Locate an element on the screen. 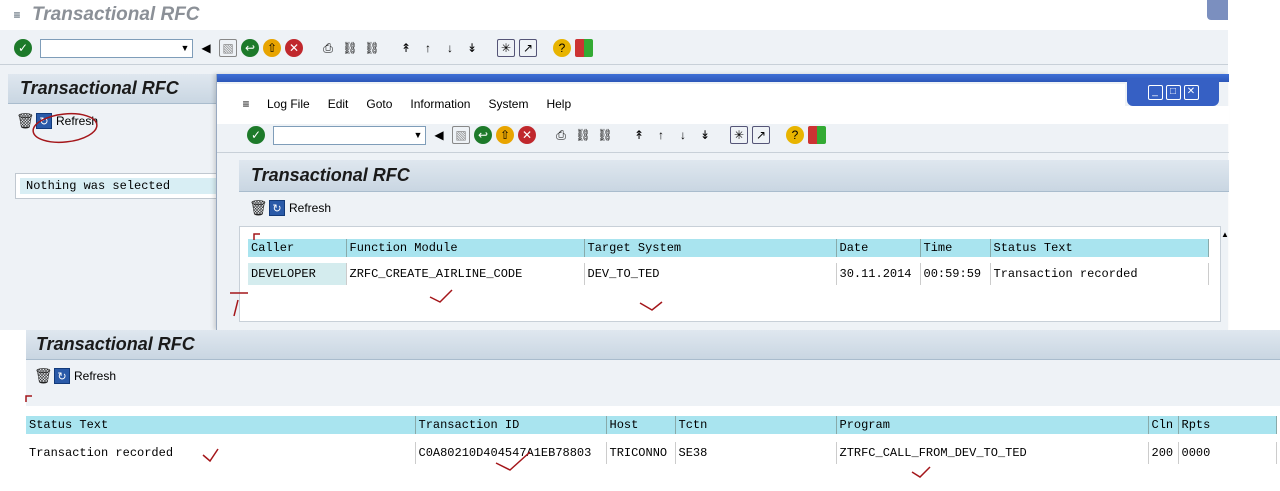 The image size is (1280, 491). target-system-check-mark is located at coordinates (651, 306).